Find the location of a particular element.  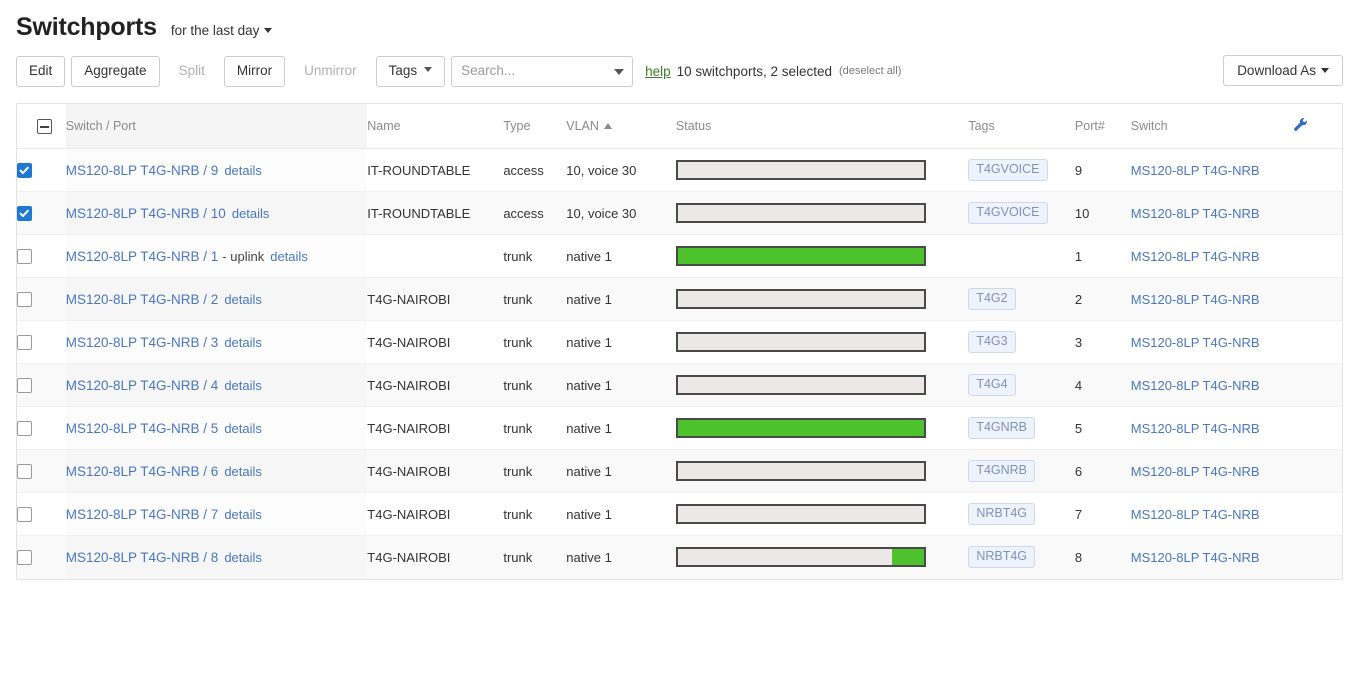

cell-tags: T4GNRB is located at coordinates (1021, 471).